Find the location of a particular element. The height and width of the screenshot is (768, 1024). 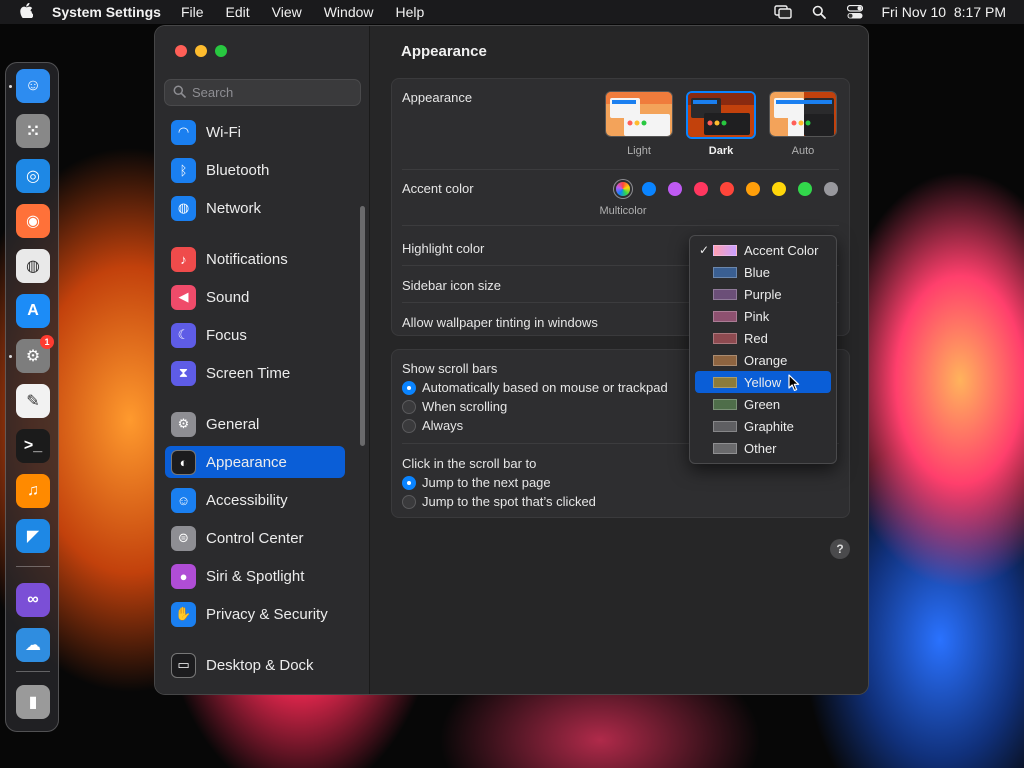

sidebar-item-label: General is located at coordinates (233, 424).